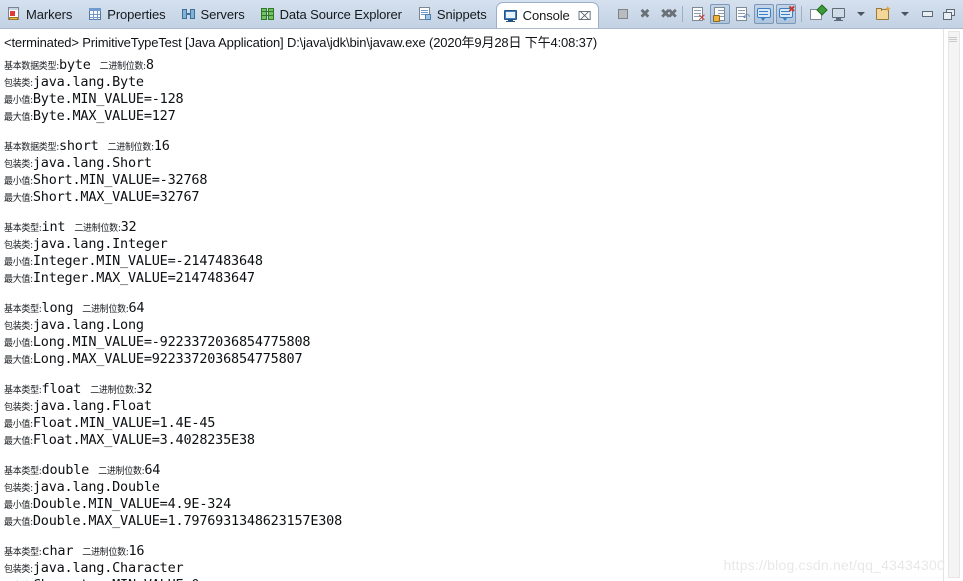 This screenshot has width=963, height=581. What do you see at coordinates (927, 14) in the screenshot?
I see `minimize-button` at bounding box center [927, 14].